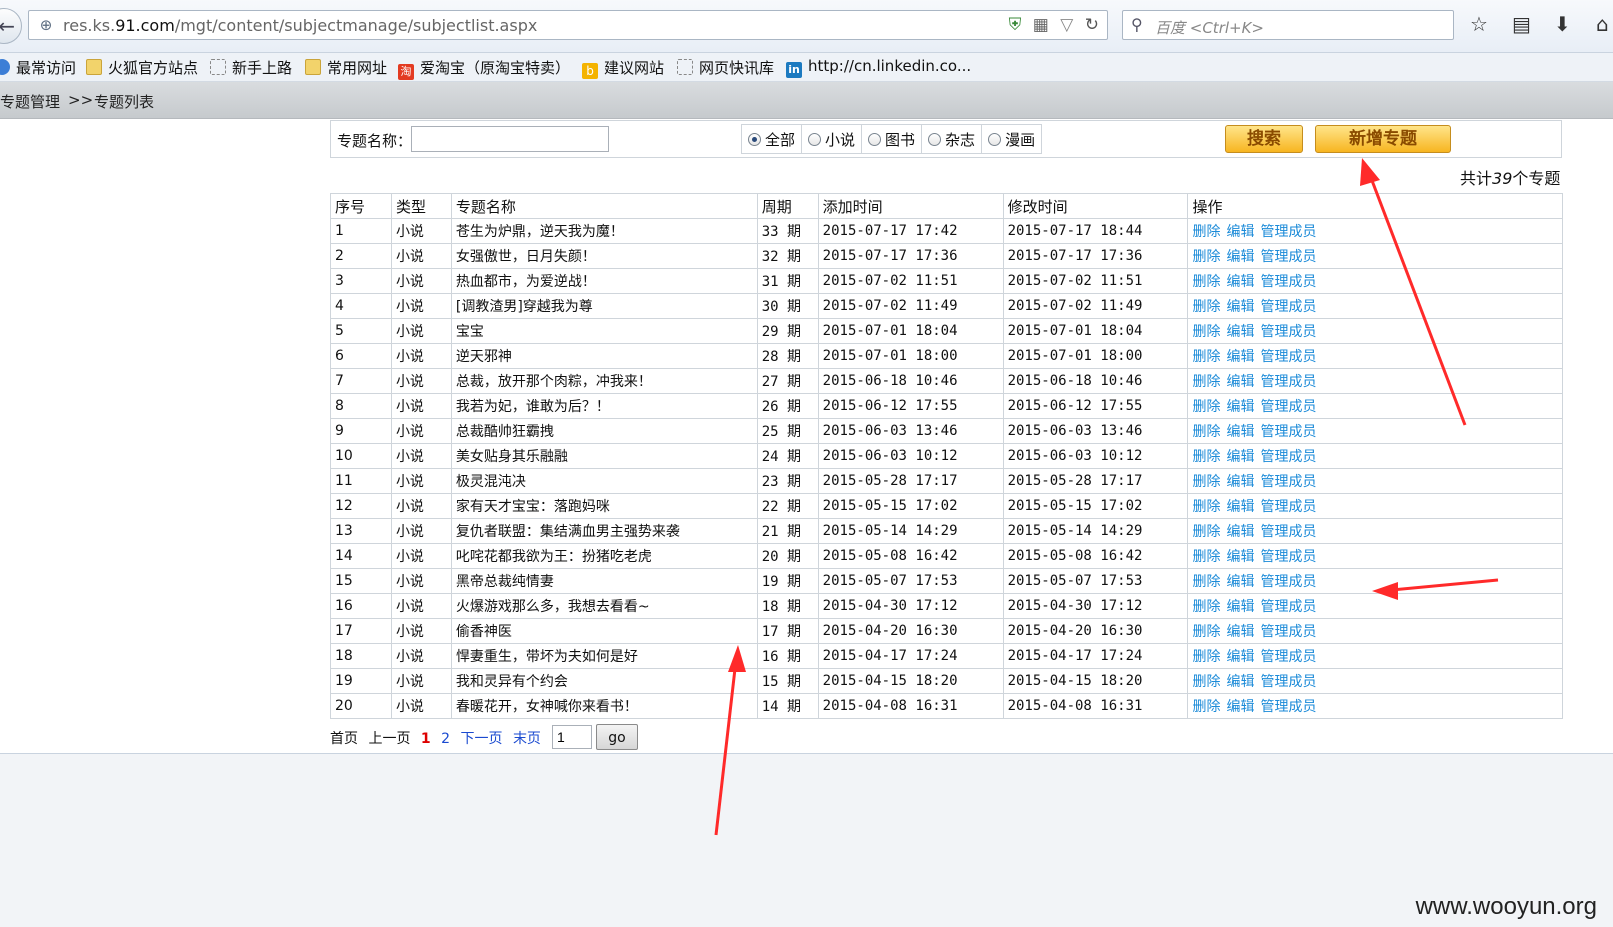 This screenshot has height=927, width=1613. I want to click on bookmark-most-visited: 最常访问, so click(38, 67).